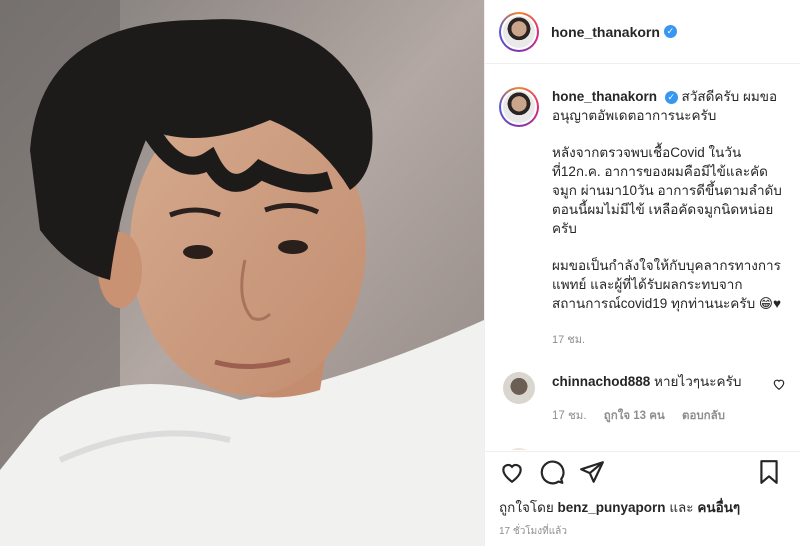 Image resolution: width=800 pixels, height=546 pixels. I want to click on post-header: hone_thanakorn ✓, so click(642, 32).